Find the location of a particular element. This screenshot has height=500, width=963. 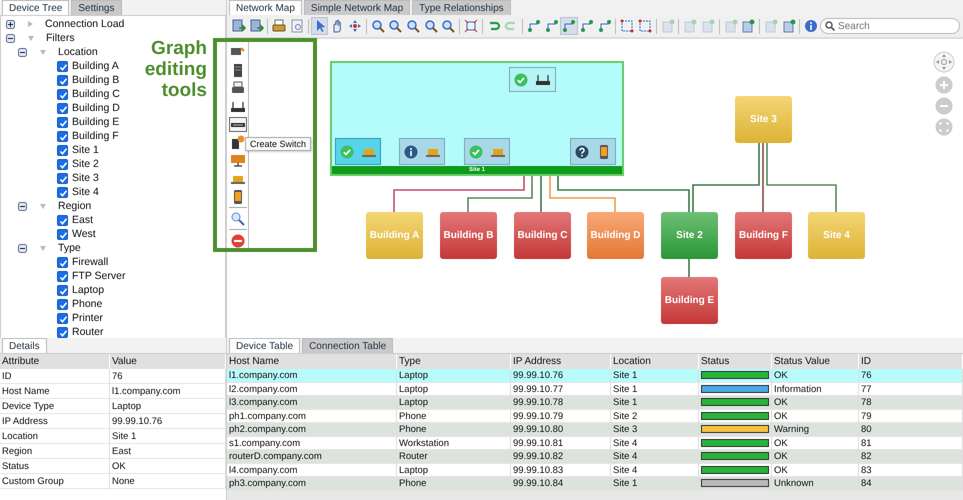

table-cell: 76 is located at coordinates (911, 375).